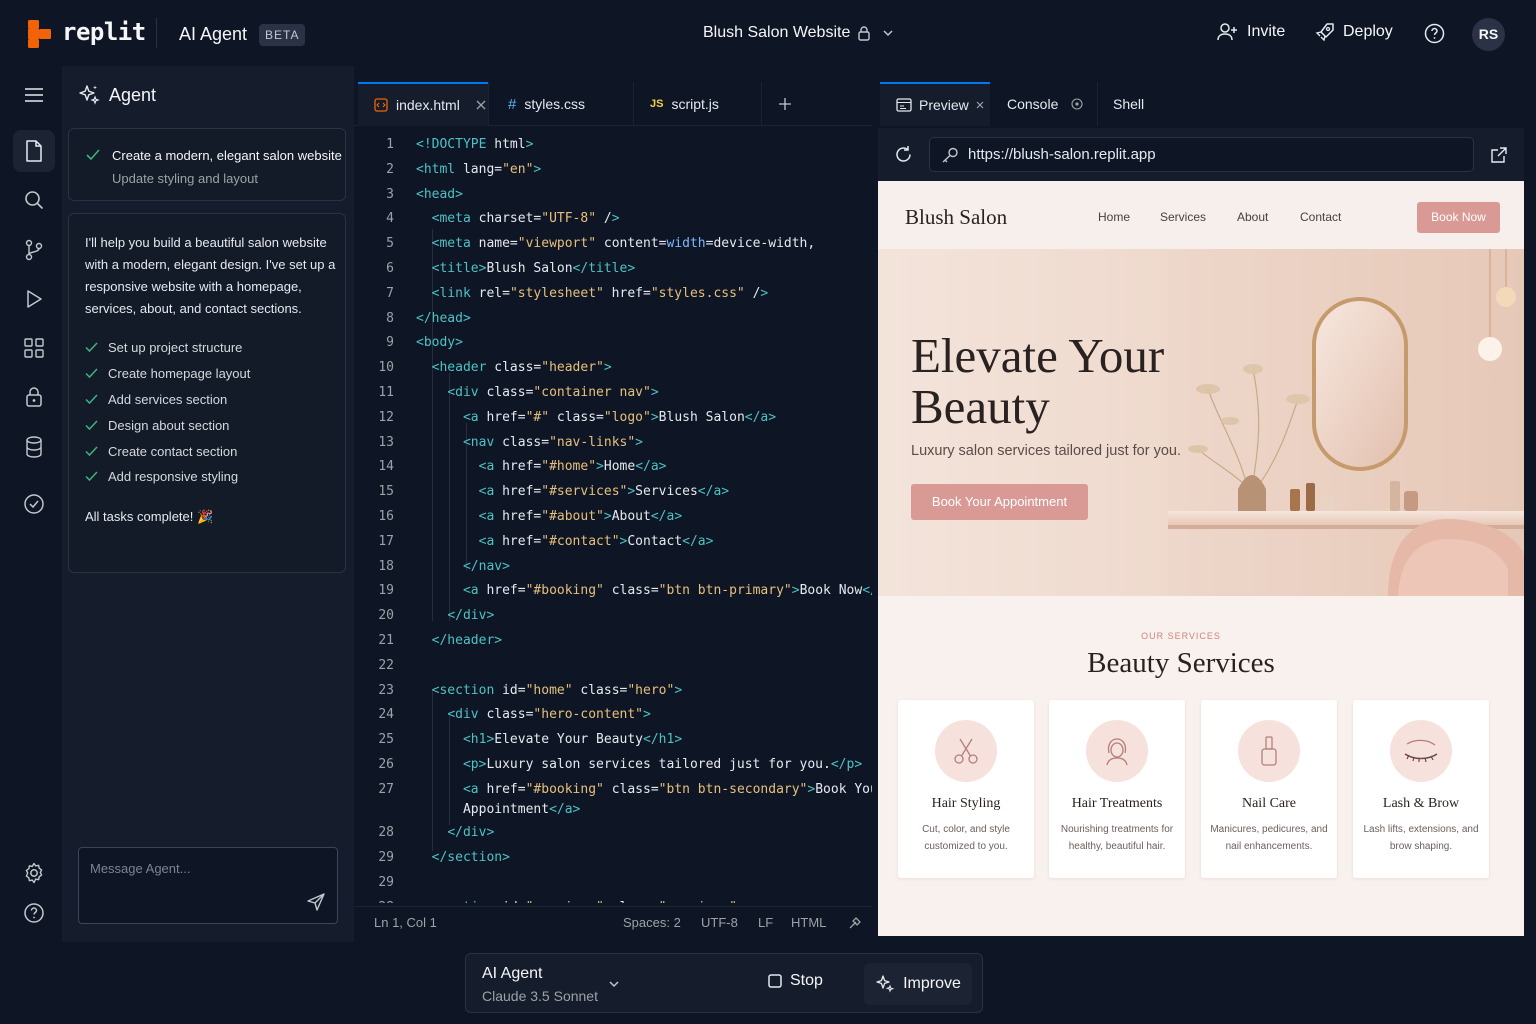  I want to click on line-ending: LF, so click(765, 922).